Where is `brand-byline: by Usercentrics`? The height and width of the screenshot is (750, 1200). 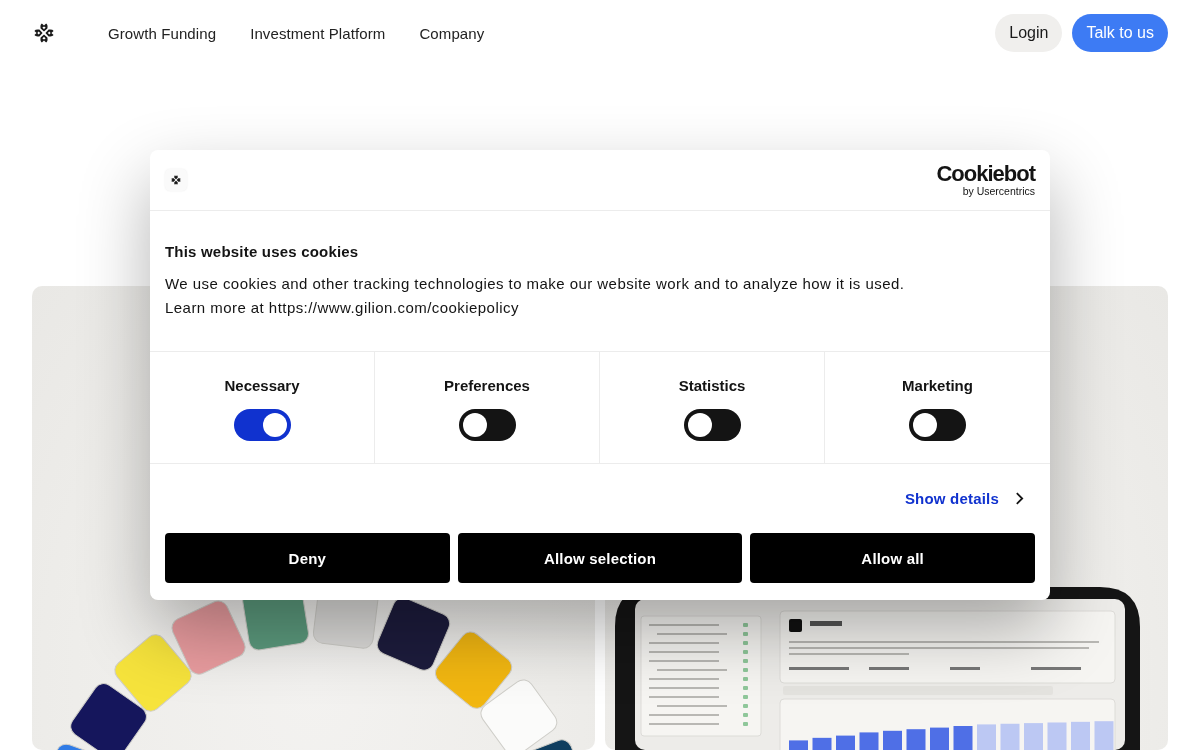 brand-byline: by Usercentrics is located at coordinates (998, 191).